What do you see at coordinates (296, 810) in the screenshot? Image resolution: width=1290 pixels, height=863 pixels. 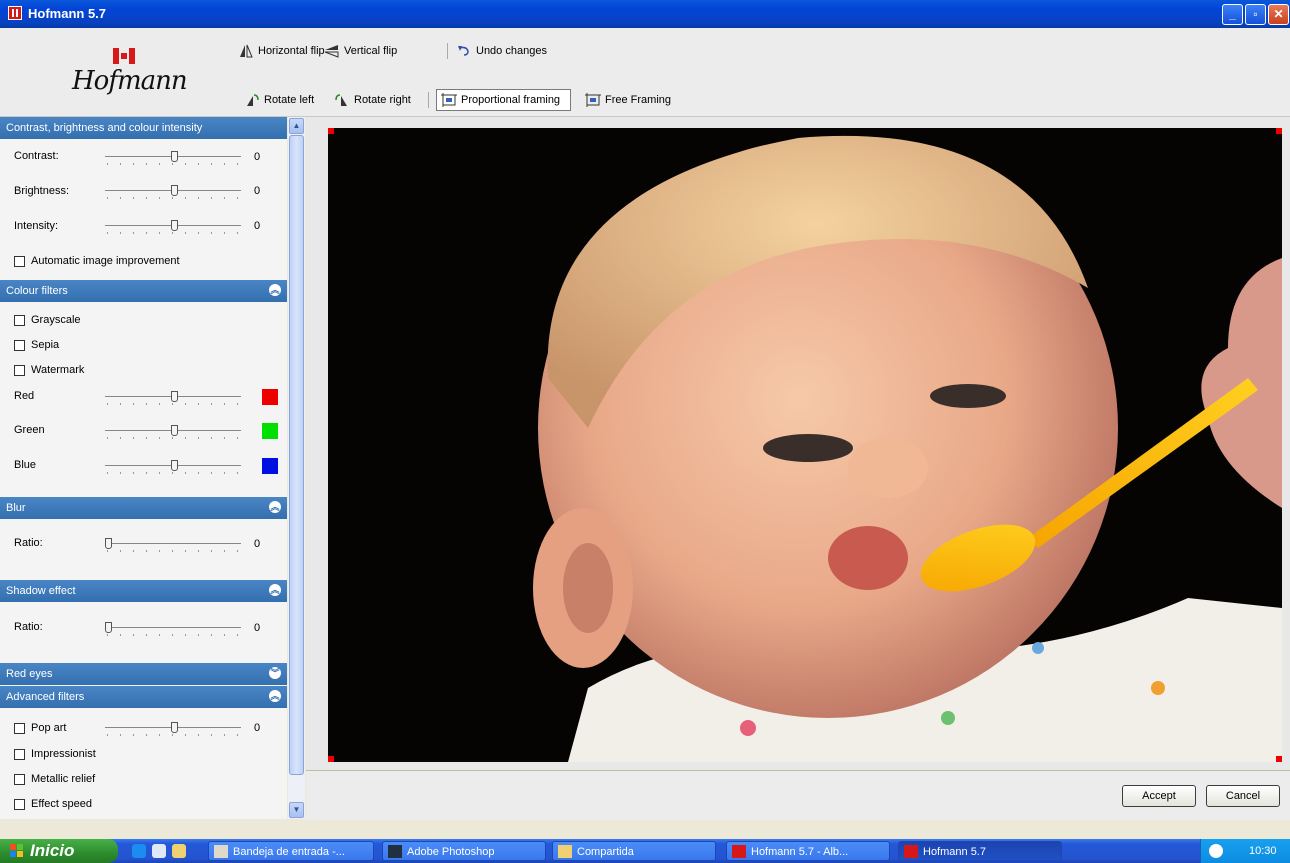 I see `scroll-down-icon: ▼` at bounding box center [296, 810].